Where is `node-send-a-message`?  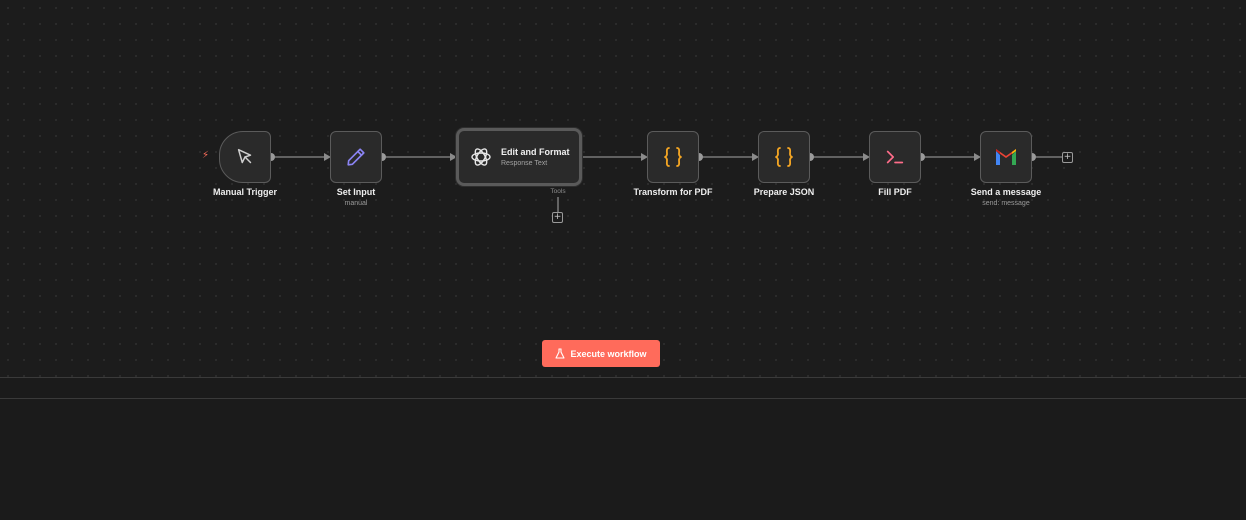 node-send-a-message is located at coordinates (1006, 157).